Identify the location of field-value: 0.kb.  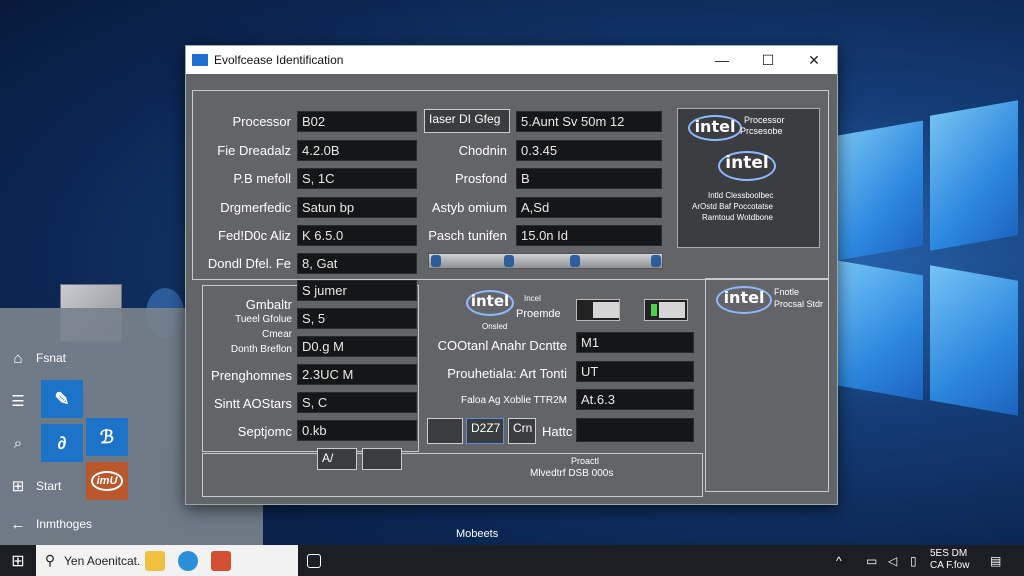
(357, 430).